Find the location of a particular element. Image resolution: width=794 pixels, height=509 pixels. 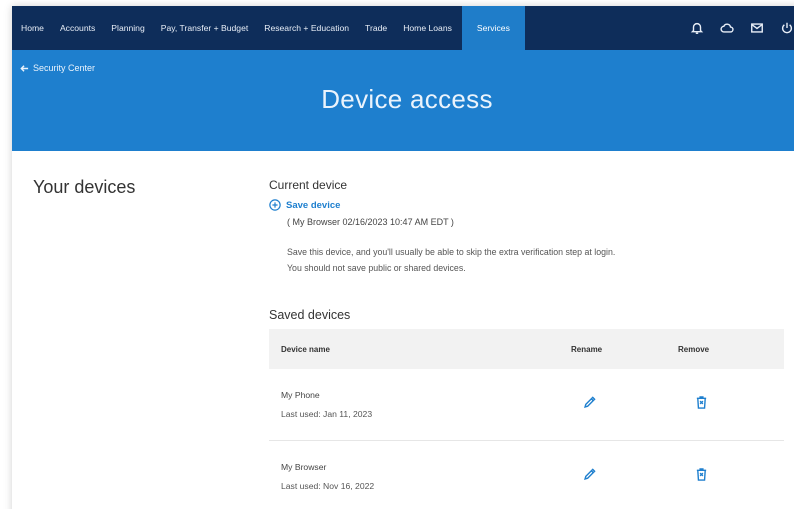

table-row: My Browser Last used: Nov 16, 2022 is located at coordinates (526, 475).